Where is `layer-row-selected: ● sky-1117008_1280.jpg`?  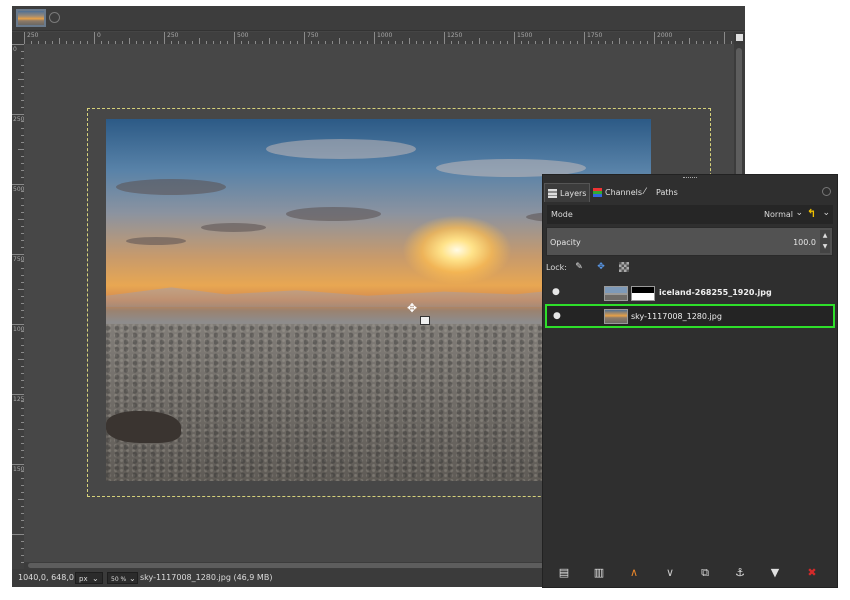
layer-row-selected: ● sky-1117008_1280.jpg is located at coordinates (690, 316).